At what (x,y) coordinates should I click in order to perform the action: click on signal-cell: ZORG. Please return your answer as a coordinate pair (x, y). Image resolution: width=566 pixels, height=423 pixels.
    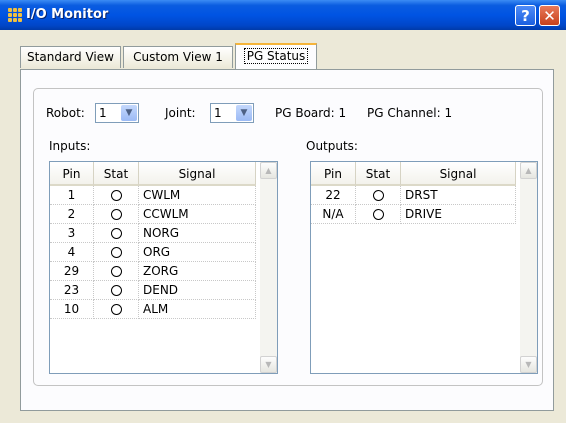
    Looking at the image, I should click on (197, 271).